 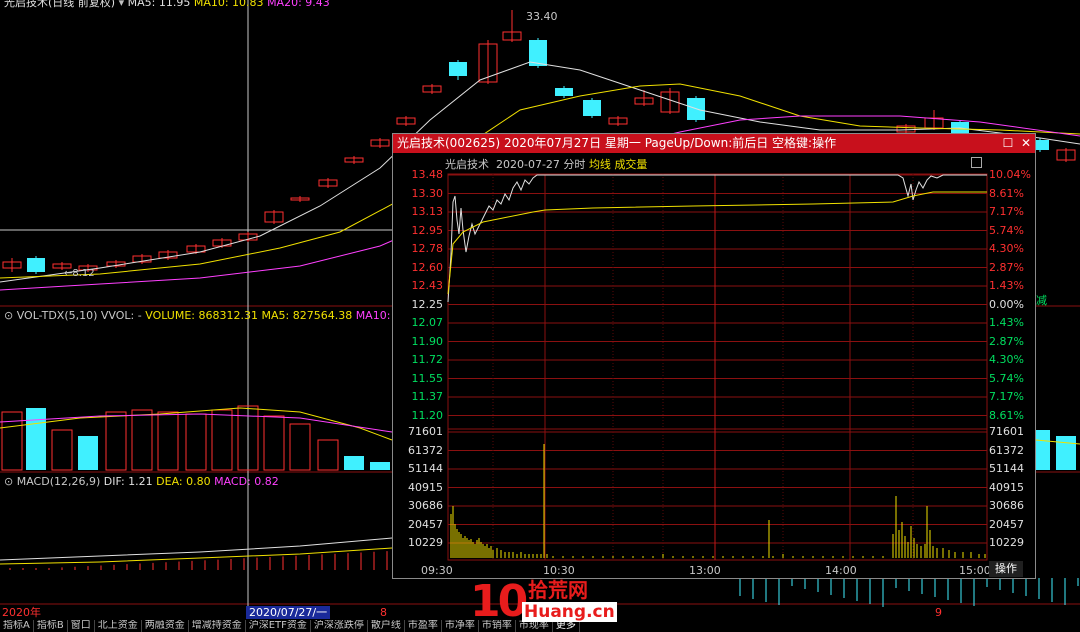 What do you see at coordinates (437, 570) in the screenshot?
I see `time-tick: 09:30` at bounding box center [437, 570].